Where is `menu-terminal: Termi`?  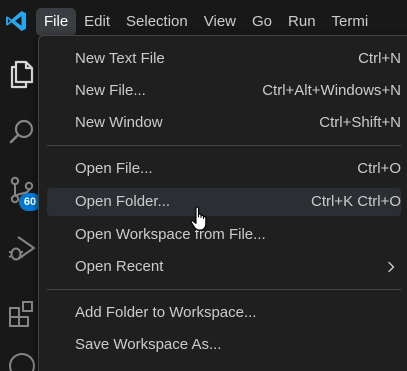
menu-terminal: Termi is located at coordinates (350, 22).